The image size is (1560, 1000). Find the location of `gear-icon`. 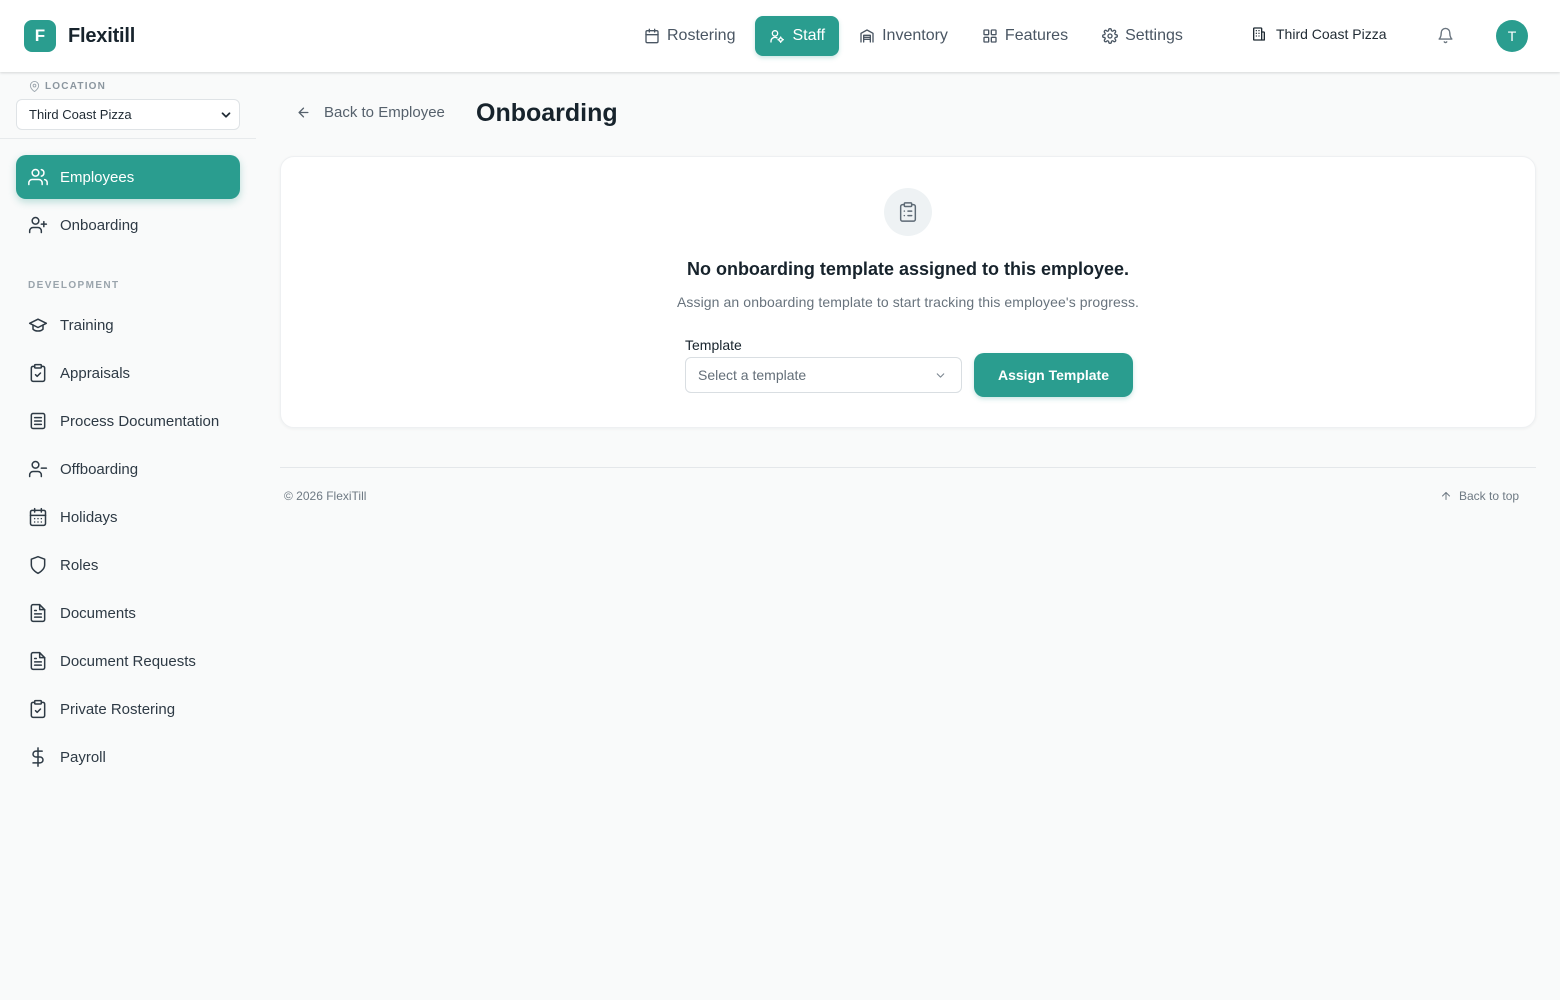

gear-icon is located at coordinates (1110, 36).